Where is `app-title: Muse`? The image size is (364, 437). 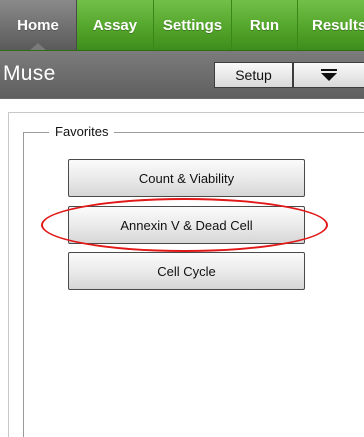
app-title: Muse is located at coordinates (29, 73).